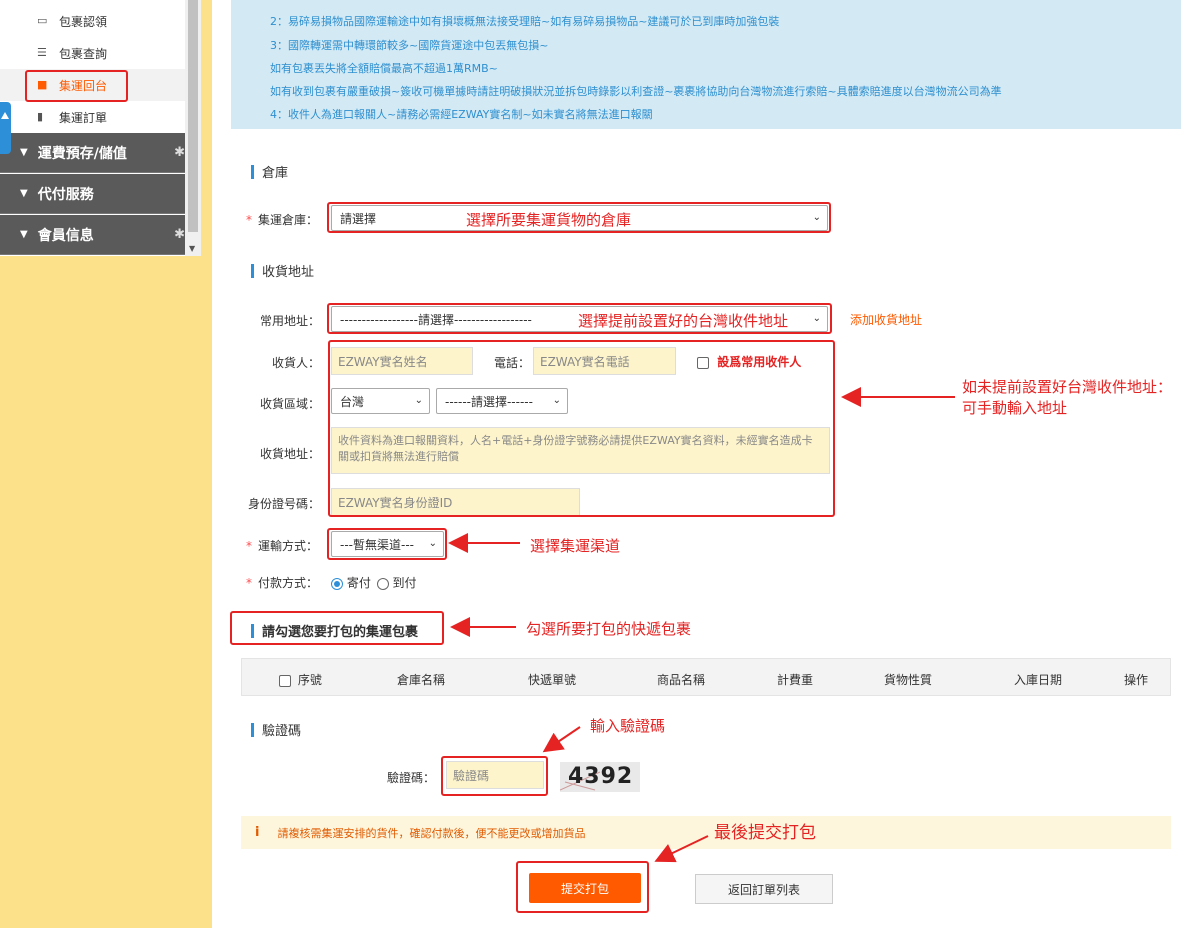  I want to click on sidebar-item-label: 包裹查詢, so click(83, 53).